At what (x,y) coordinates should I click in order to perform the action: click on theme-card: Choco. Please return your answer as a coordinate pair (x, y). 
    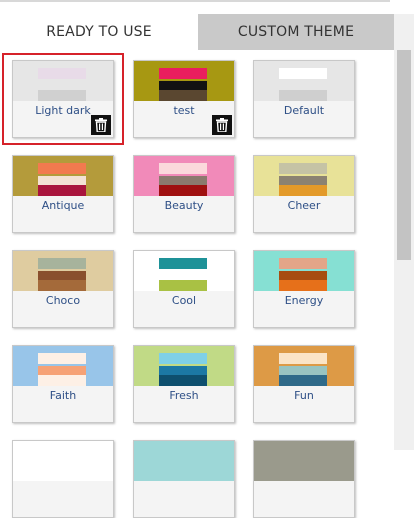
    Looking at the image, I should click on (63, 289).